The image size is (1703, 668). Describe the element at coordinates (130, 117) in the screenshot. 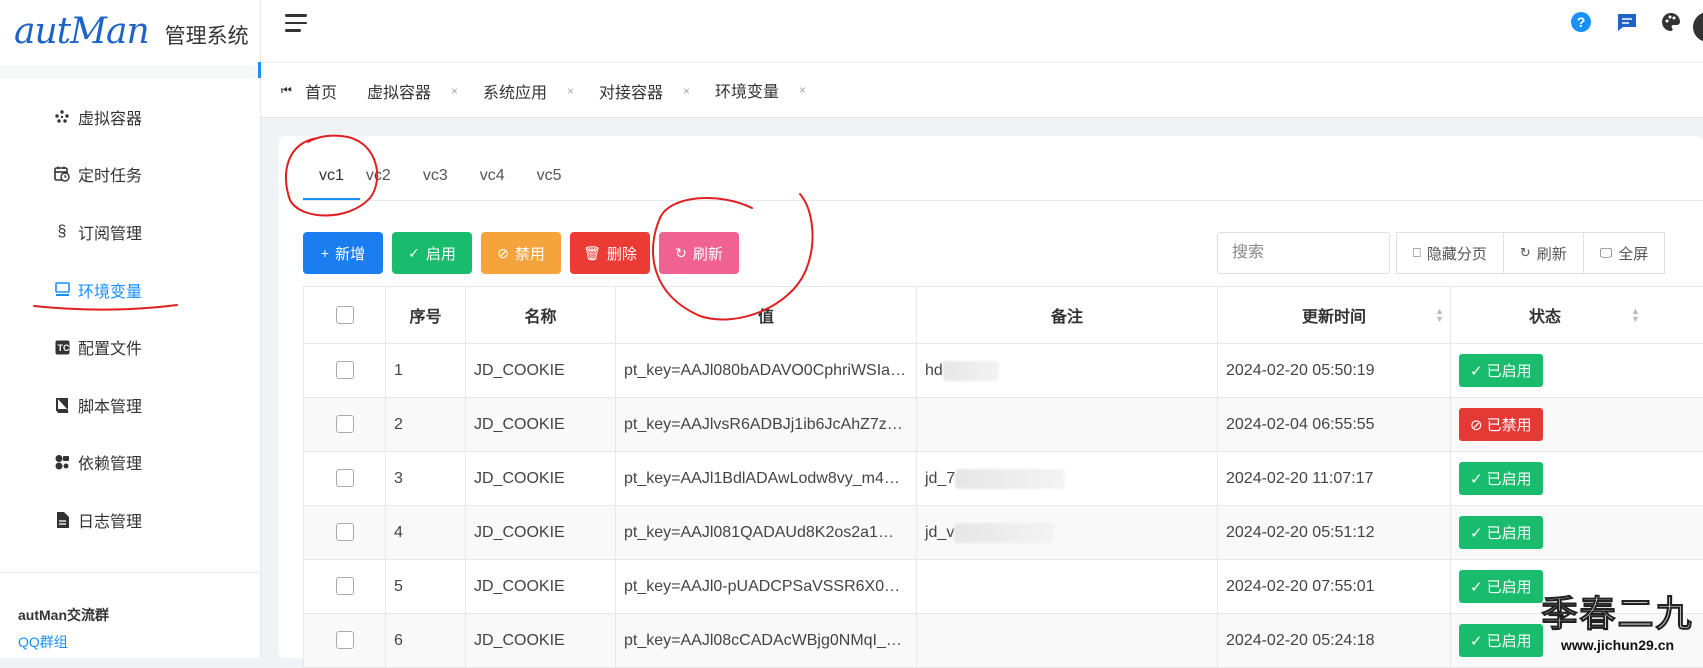

I see `sidebar-item-virtual-container: 虚拟容器` at that location.